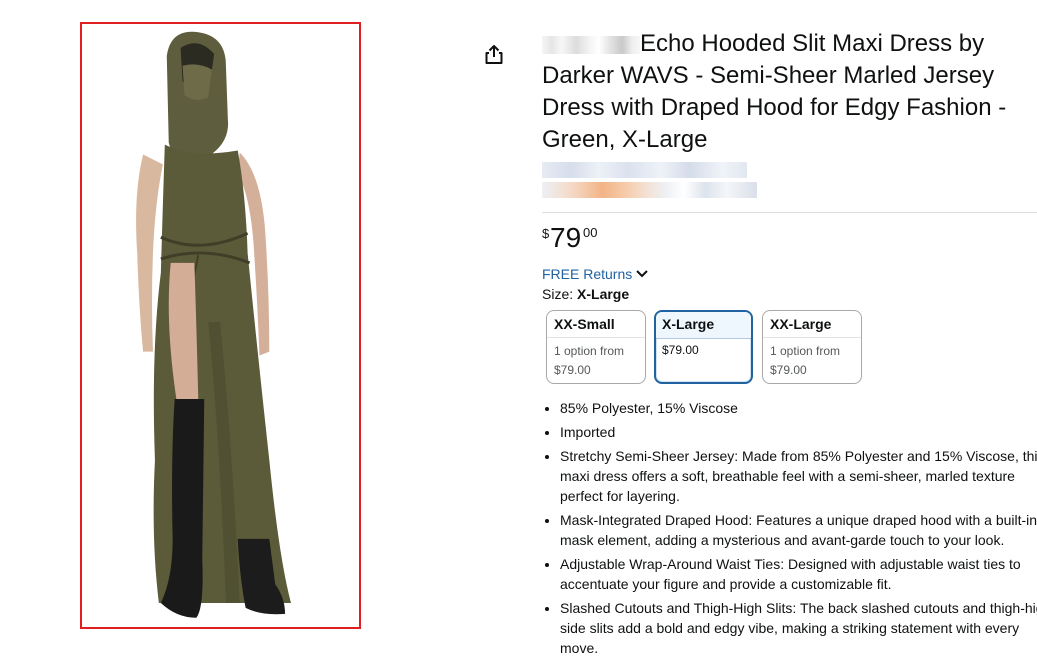 This screenshot has width=1037, height=662. I want to click on size-option-name: XX-Small, so click(584, 324).